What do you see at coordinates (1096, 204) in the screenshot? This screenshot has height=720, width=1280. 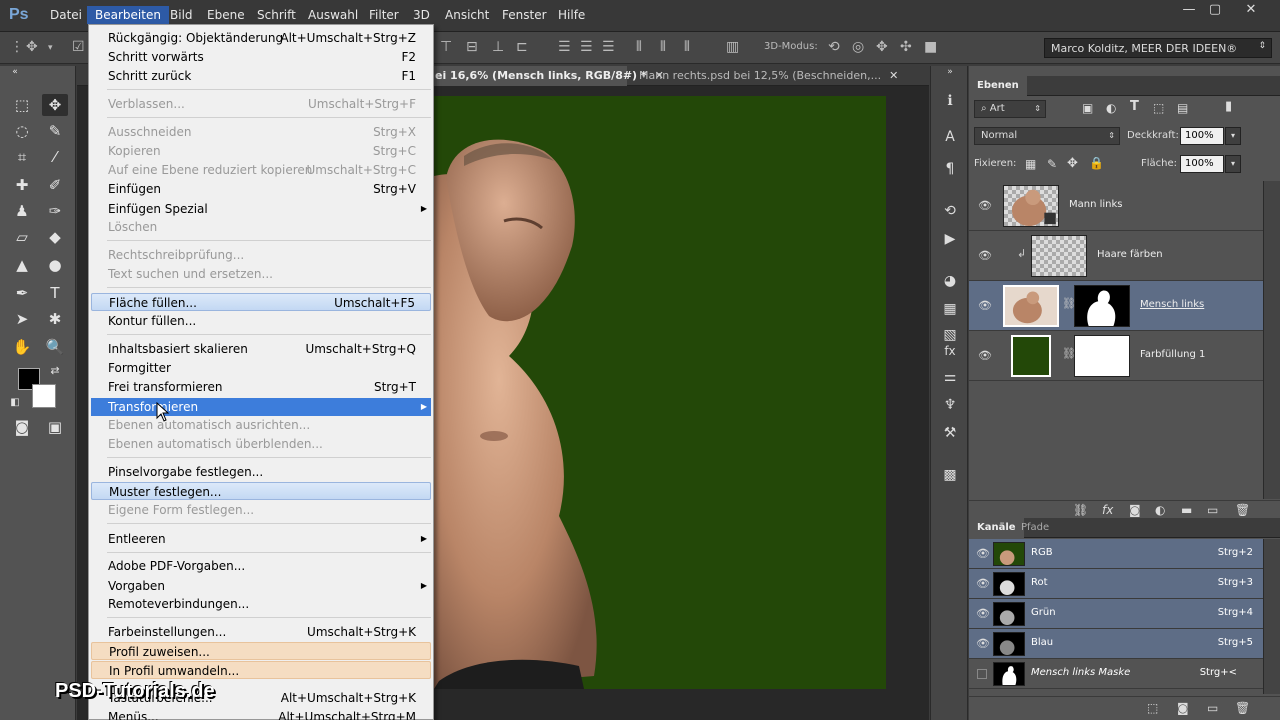 I see `layer-name: Mann links` at bounding box center [1096, 204].